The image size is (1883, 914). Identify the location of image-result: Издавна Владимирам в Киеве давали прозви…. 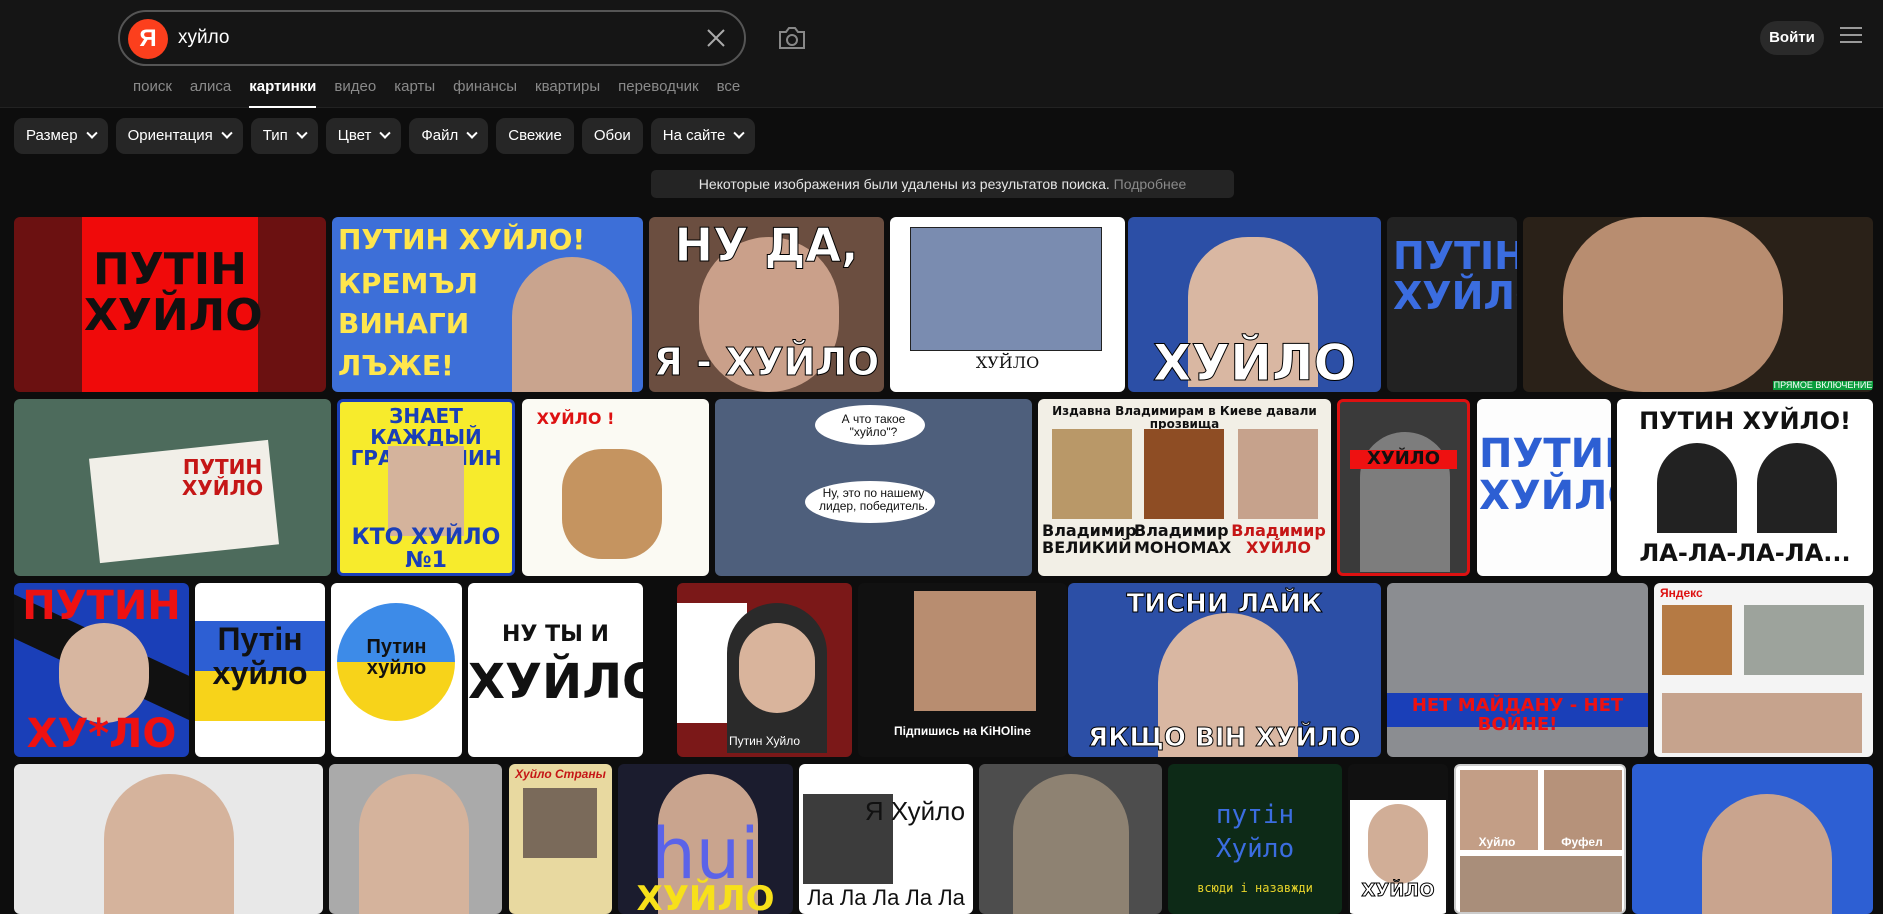
(1184, 487).